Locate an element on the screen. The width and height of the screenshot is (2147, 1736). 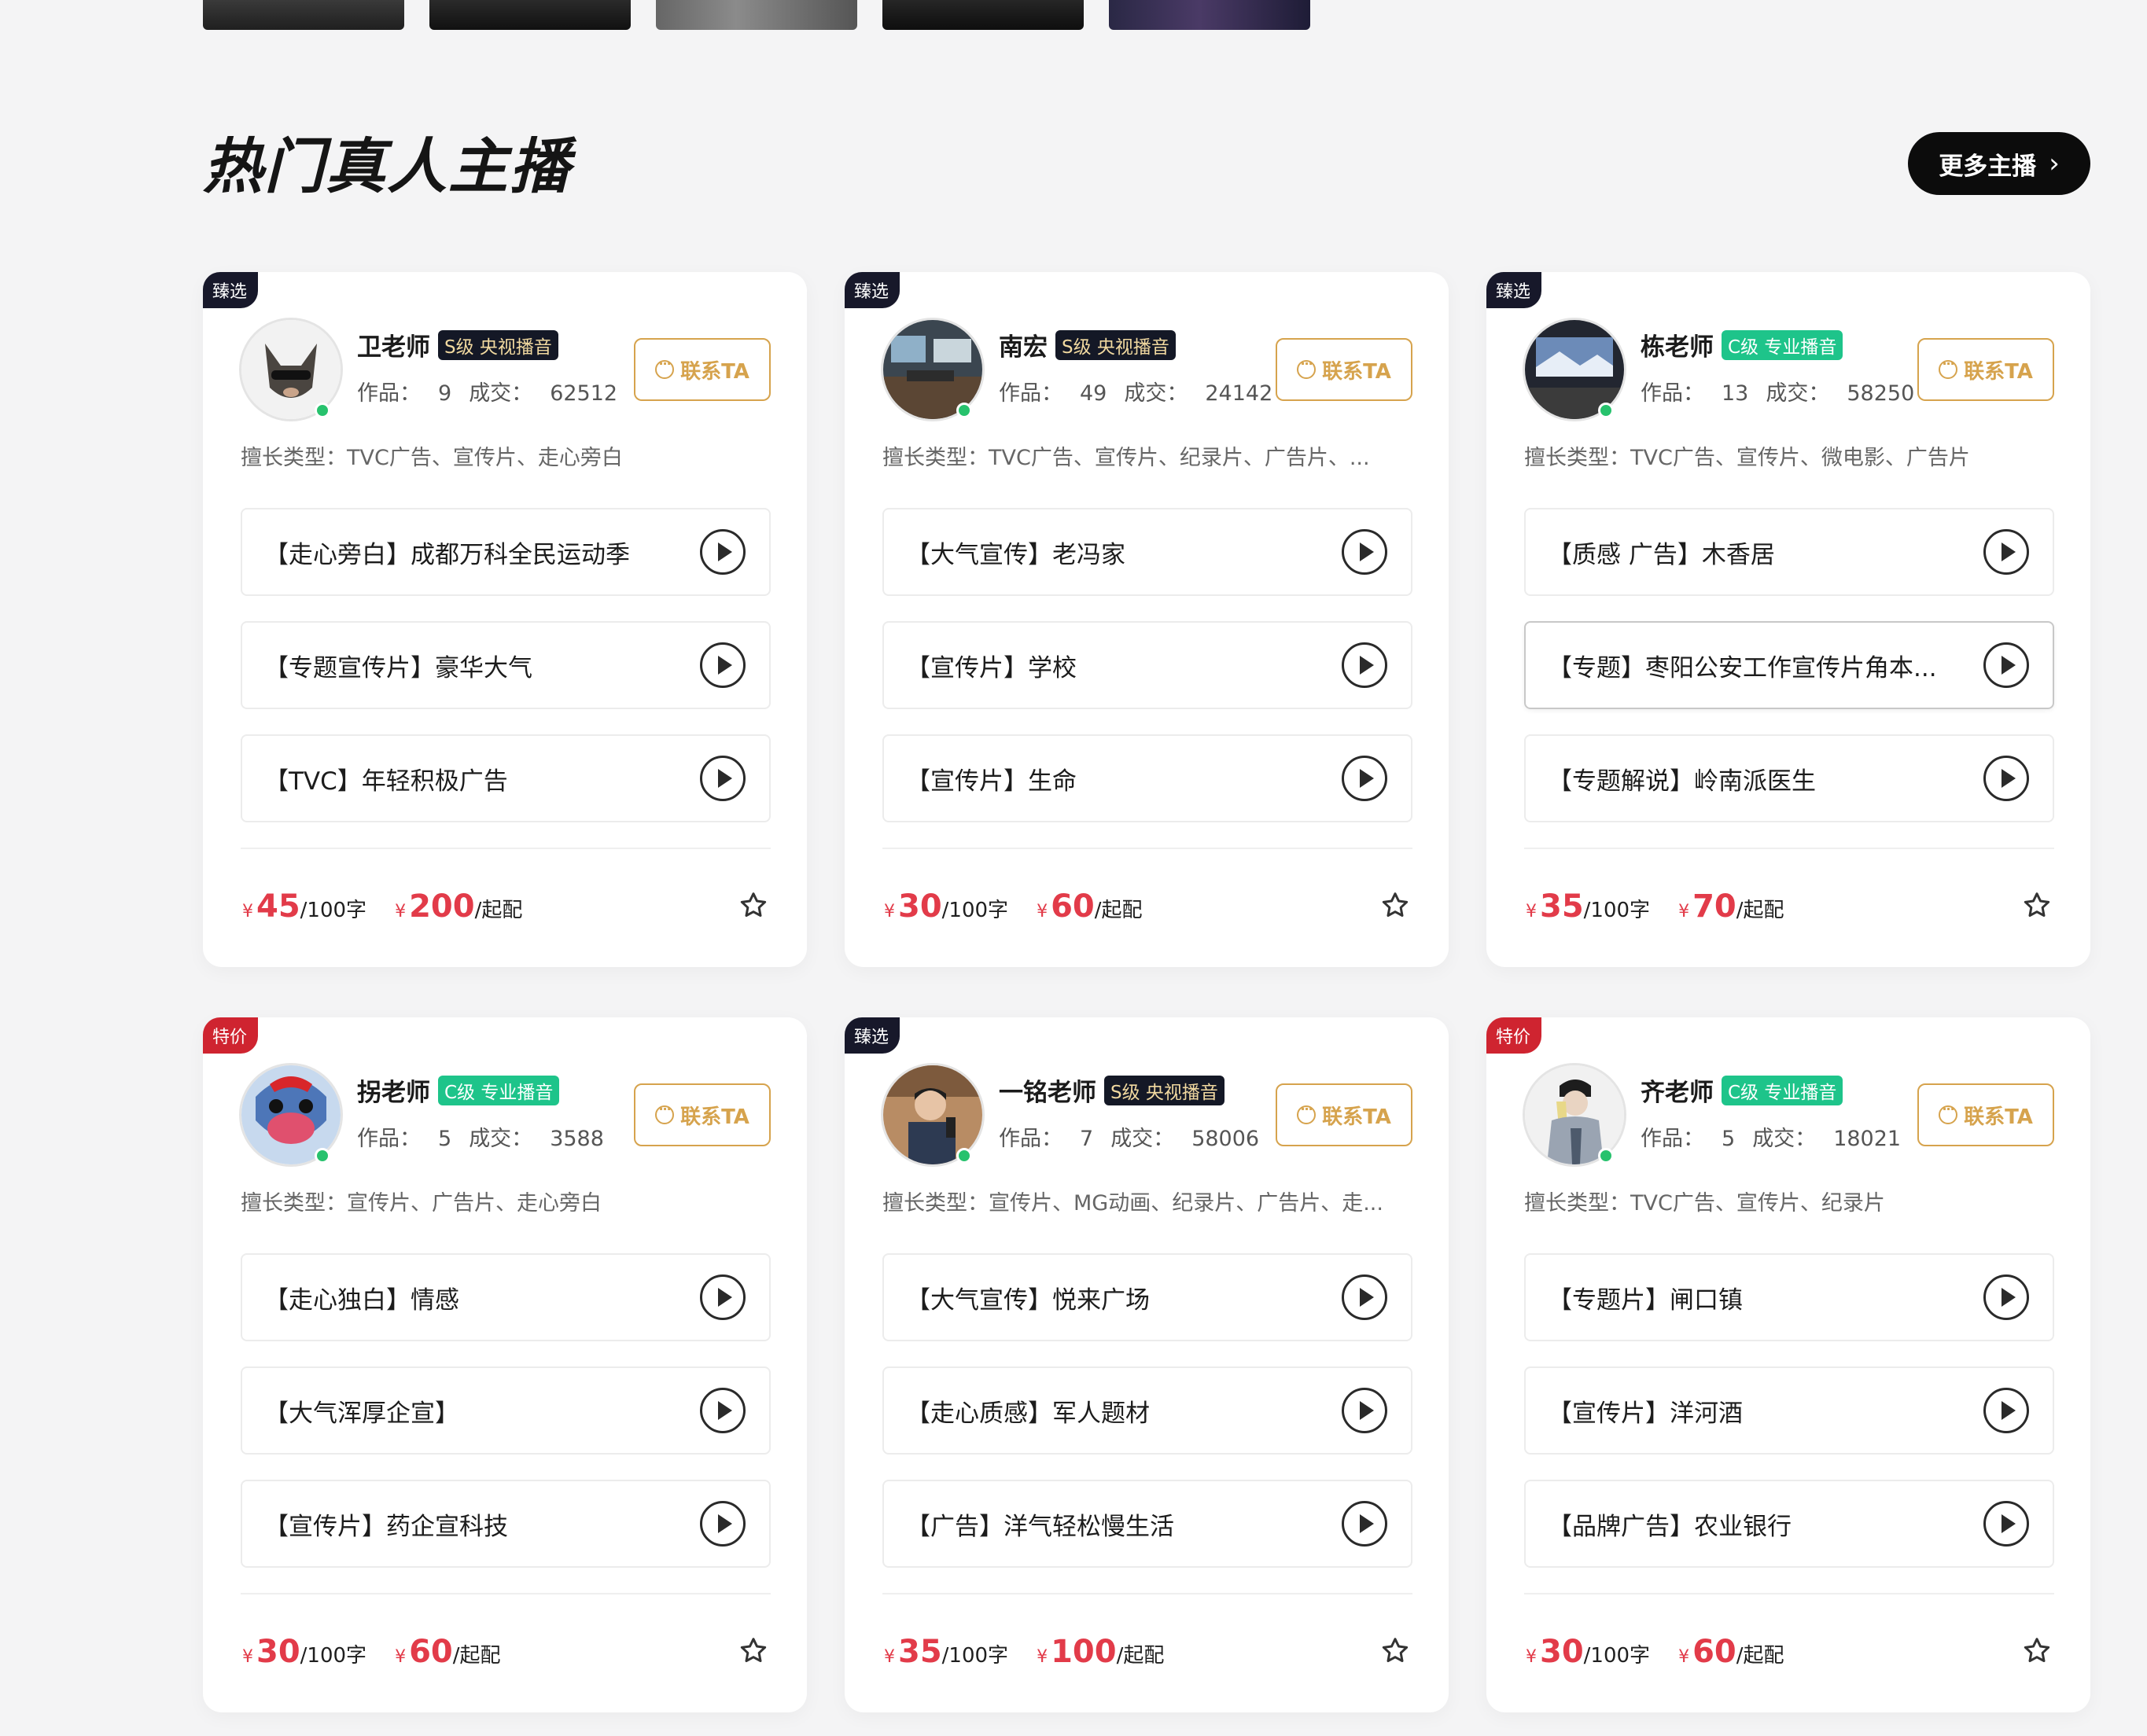
sample-title: 【宣传片】洋河酒 is located at coordinates (1645, 1413).